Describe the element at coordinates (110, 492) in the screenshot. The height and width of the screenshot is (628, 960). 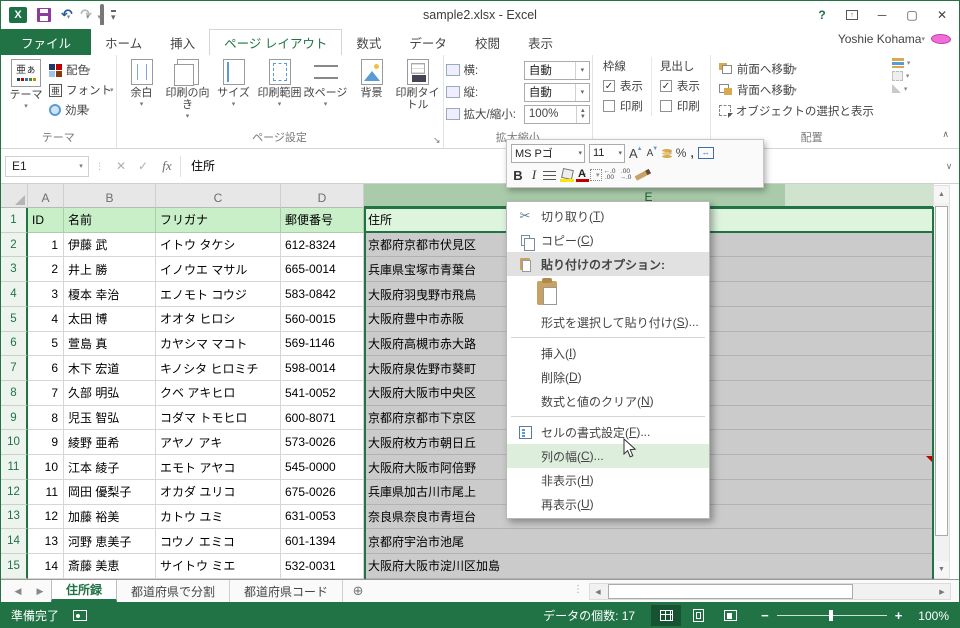
I see `cell-name: 岡田 優梨子` at that location.